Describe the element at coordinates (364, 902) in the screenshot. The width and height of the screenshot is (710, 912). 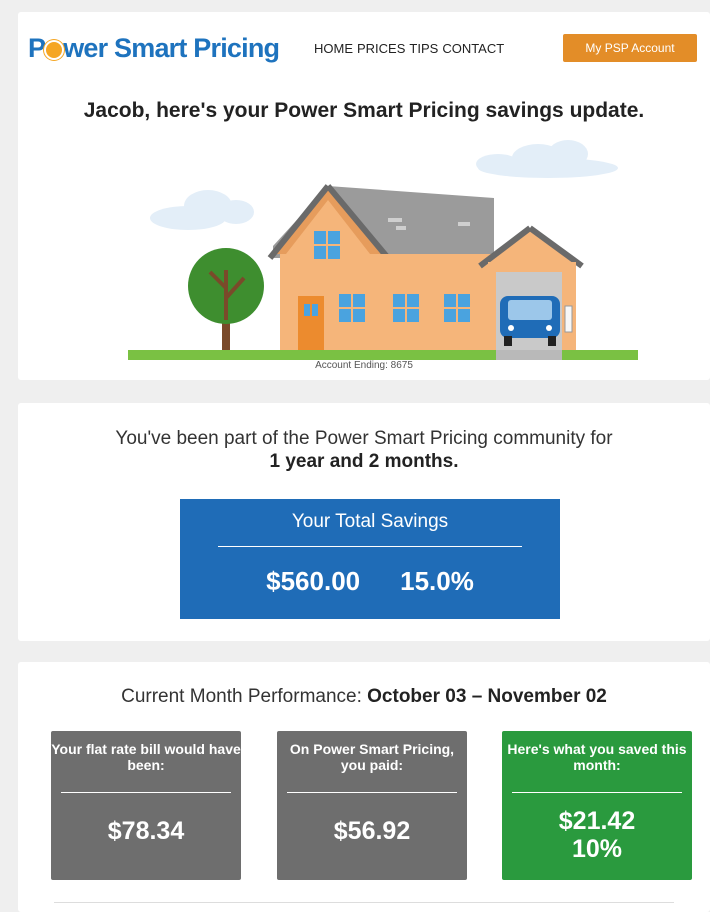
I see `section-divider` at that location.